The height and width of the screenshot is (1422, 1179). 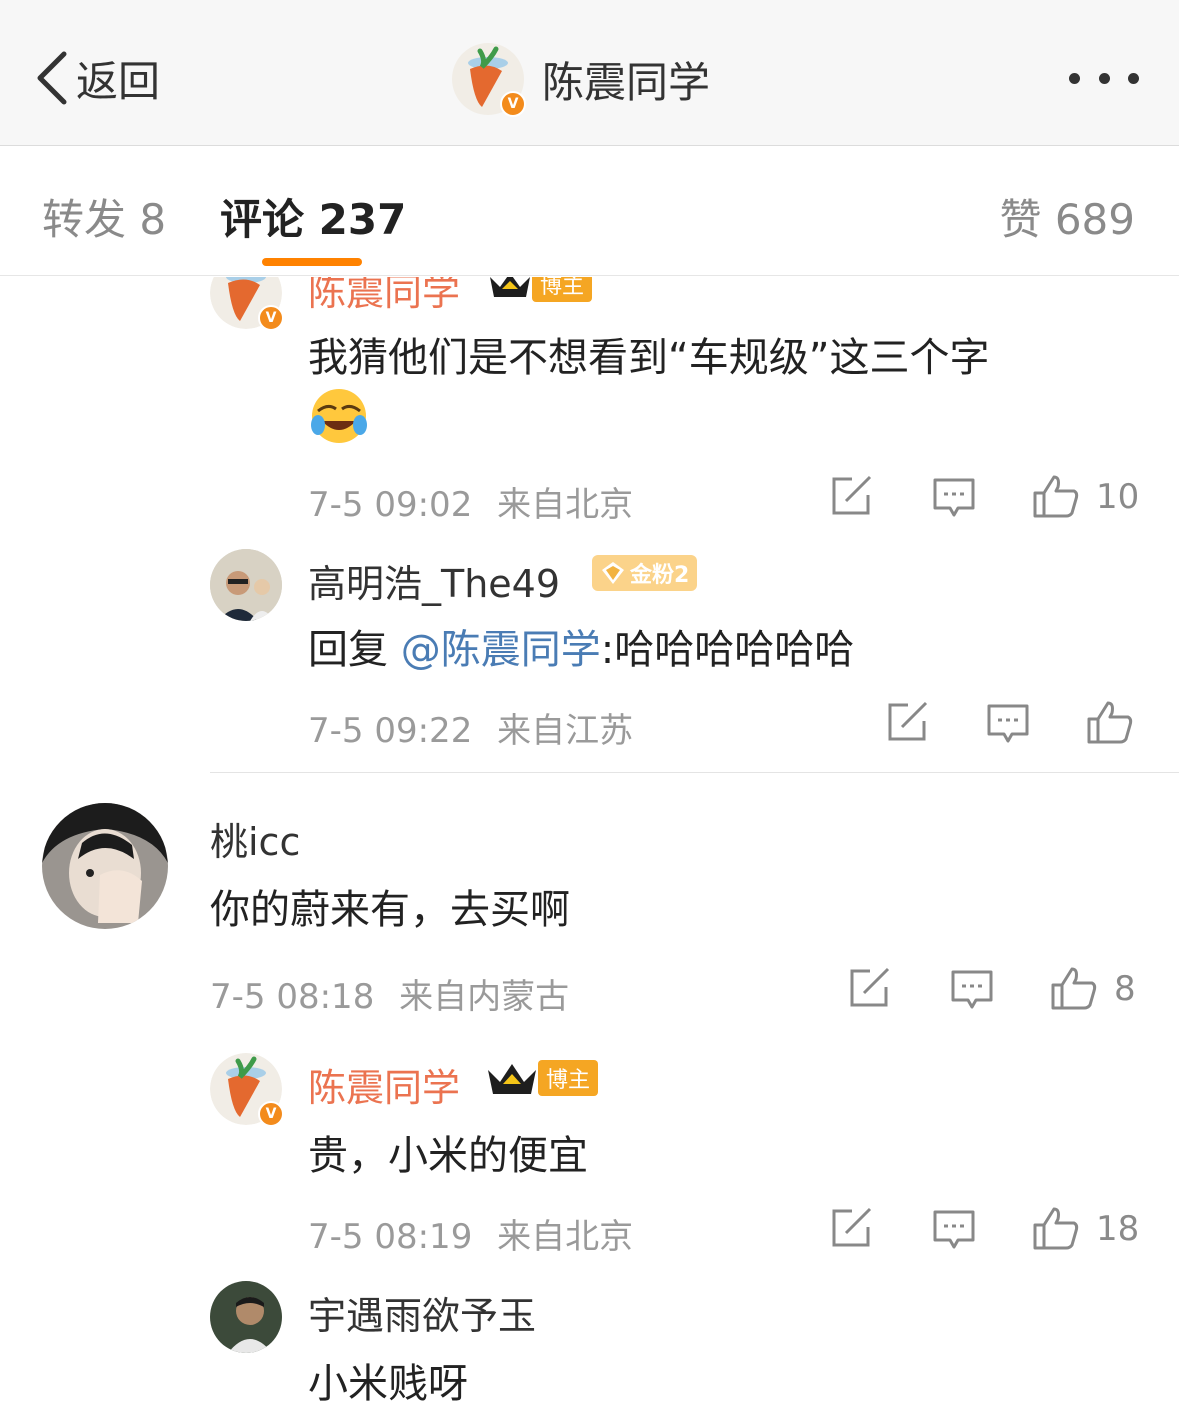 What do you see at coordinates (589, 211) in the screenshot?
I see `tab-bar: 转发 8 评论 237 赞 689` at bounding box center [589, 211].